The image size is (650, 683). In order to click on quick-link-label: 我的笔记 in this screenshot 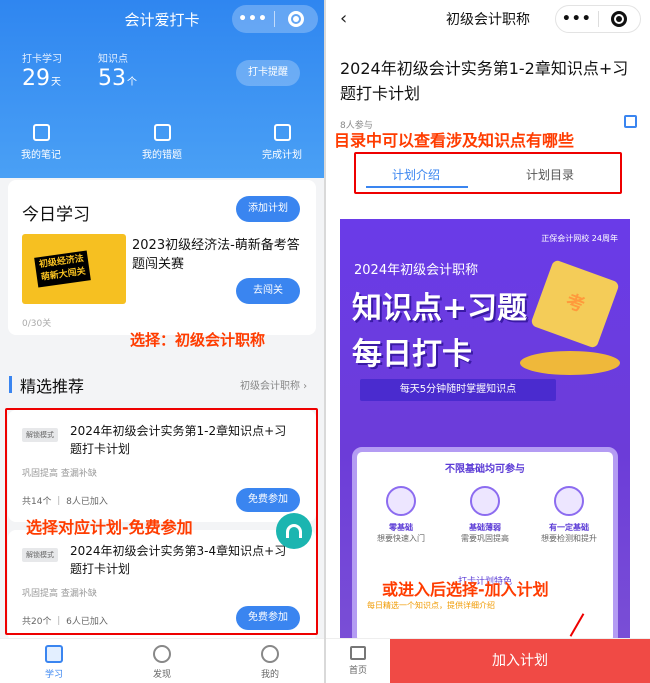, I will do `click(41, 155)`.